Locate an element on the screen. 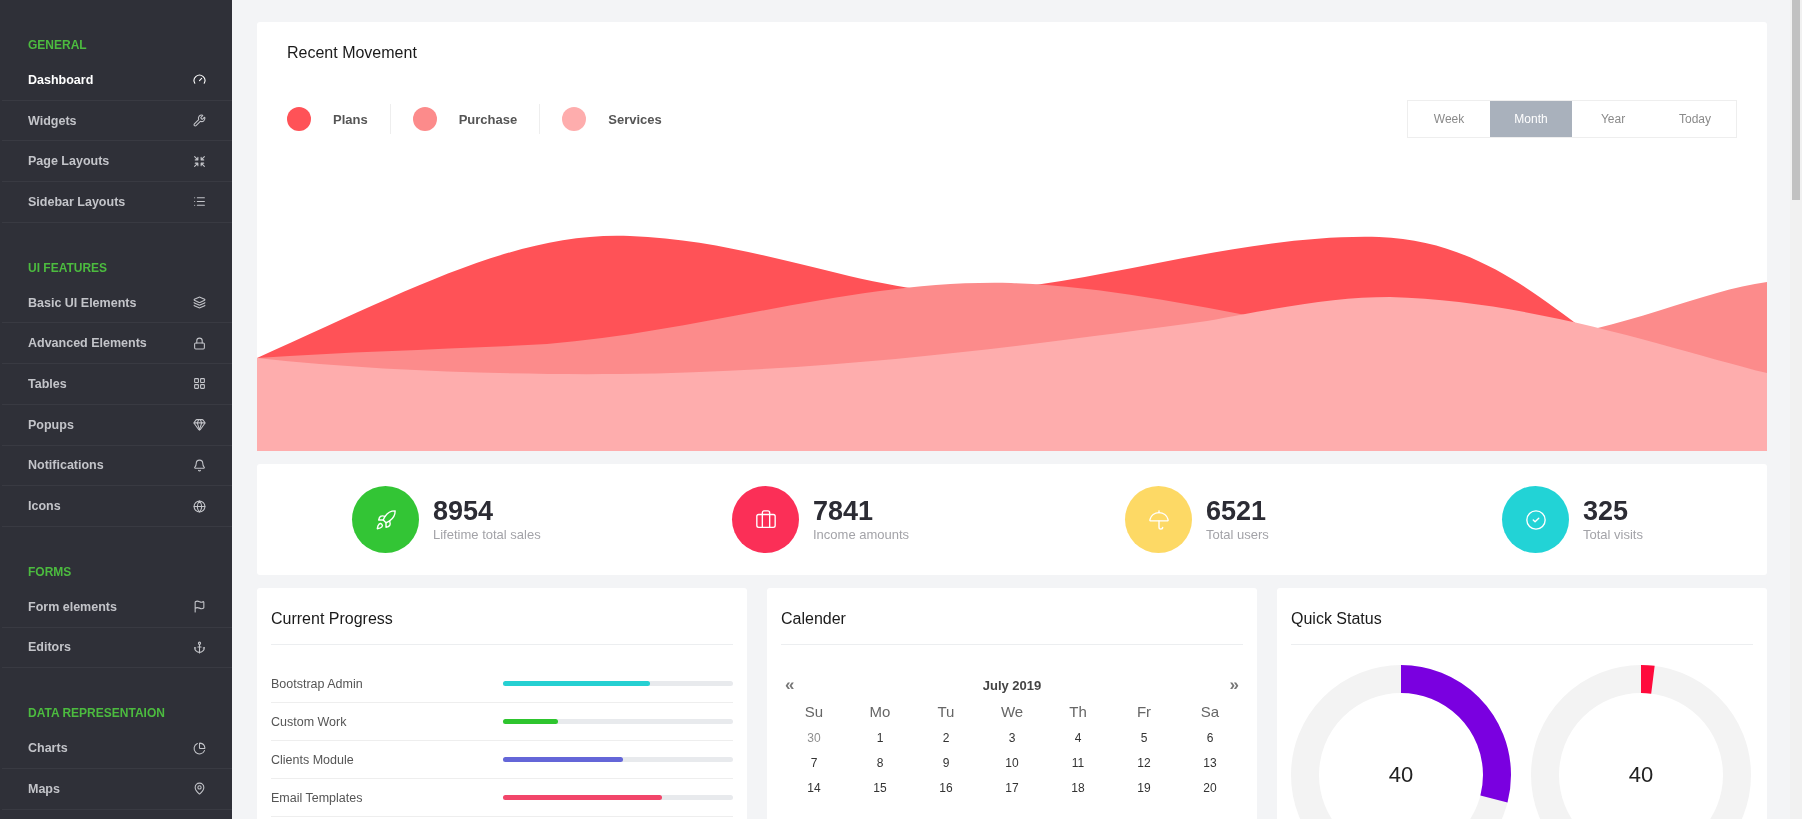 The width and height of the screenshot is (1802, 819). calendar-day: 19 is located at coordinates (1144, 788).